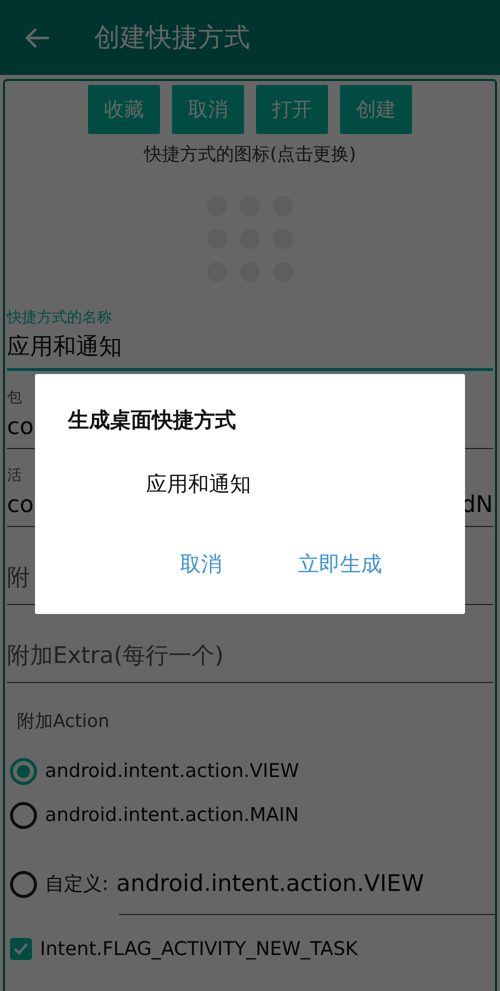  What do you see at coordinates (76, 884) in the screenshot?
I see `radio-label: 自定义:` at bounding box center [76, 884].